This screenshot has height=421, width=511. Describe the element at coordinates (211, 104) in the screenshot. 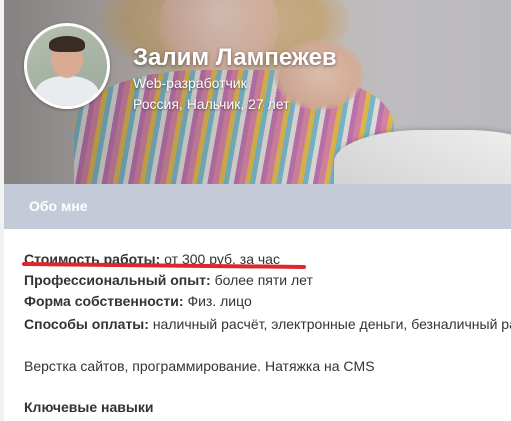

I see `profile-location: Россия, Нальчик, 27 лет` at that location.